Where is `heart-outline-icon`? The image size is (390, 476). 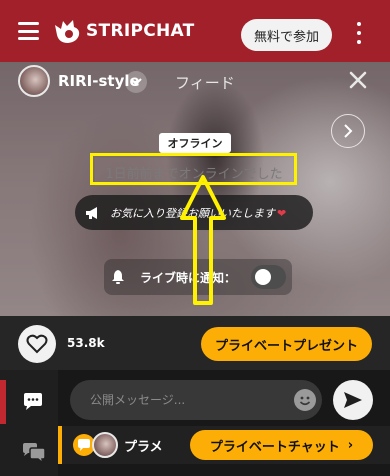
heart-outline-icon is located at coordinates (37, 344).